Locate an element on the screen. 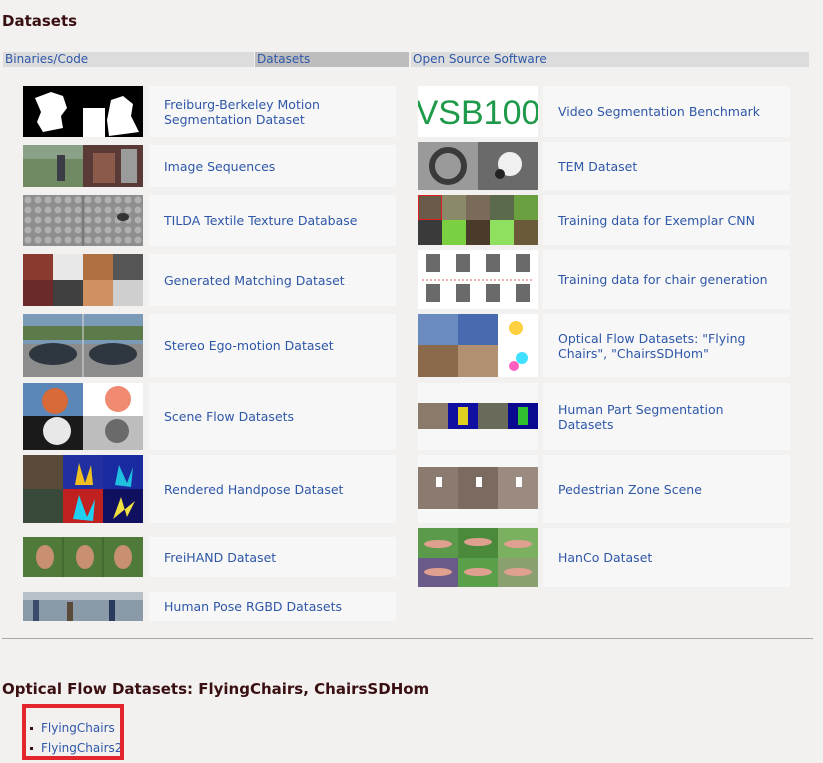 The image size is (823, 763). dataset-label: Image Sequences is located at coordinates (220, 166).